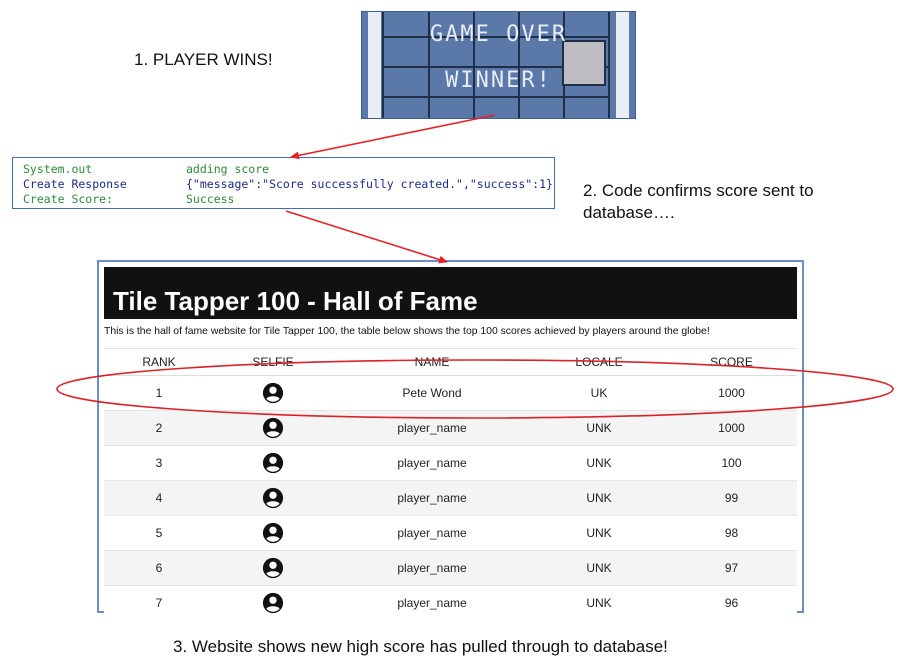 The width and height of the screenshot is (905, 665). I want to click on table-row: 3 player_name UNK 100, so click(450, 463).